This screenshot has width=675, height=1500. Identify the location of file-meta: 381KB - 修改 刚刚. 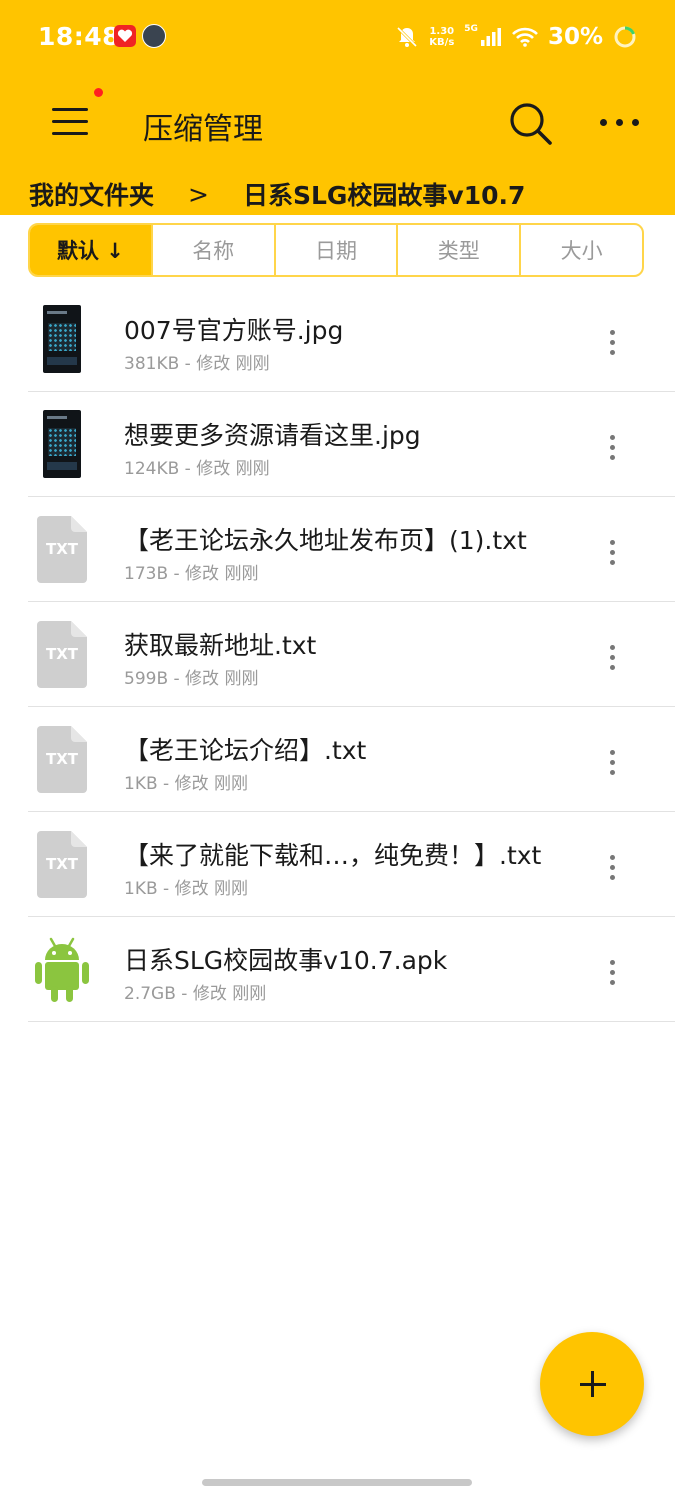
(197, 364).